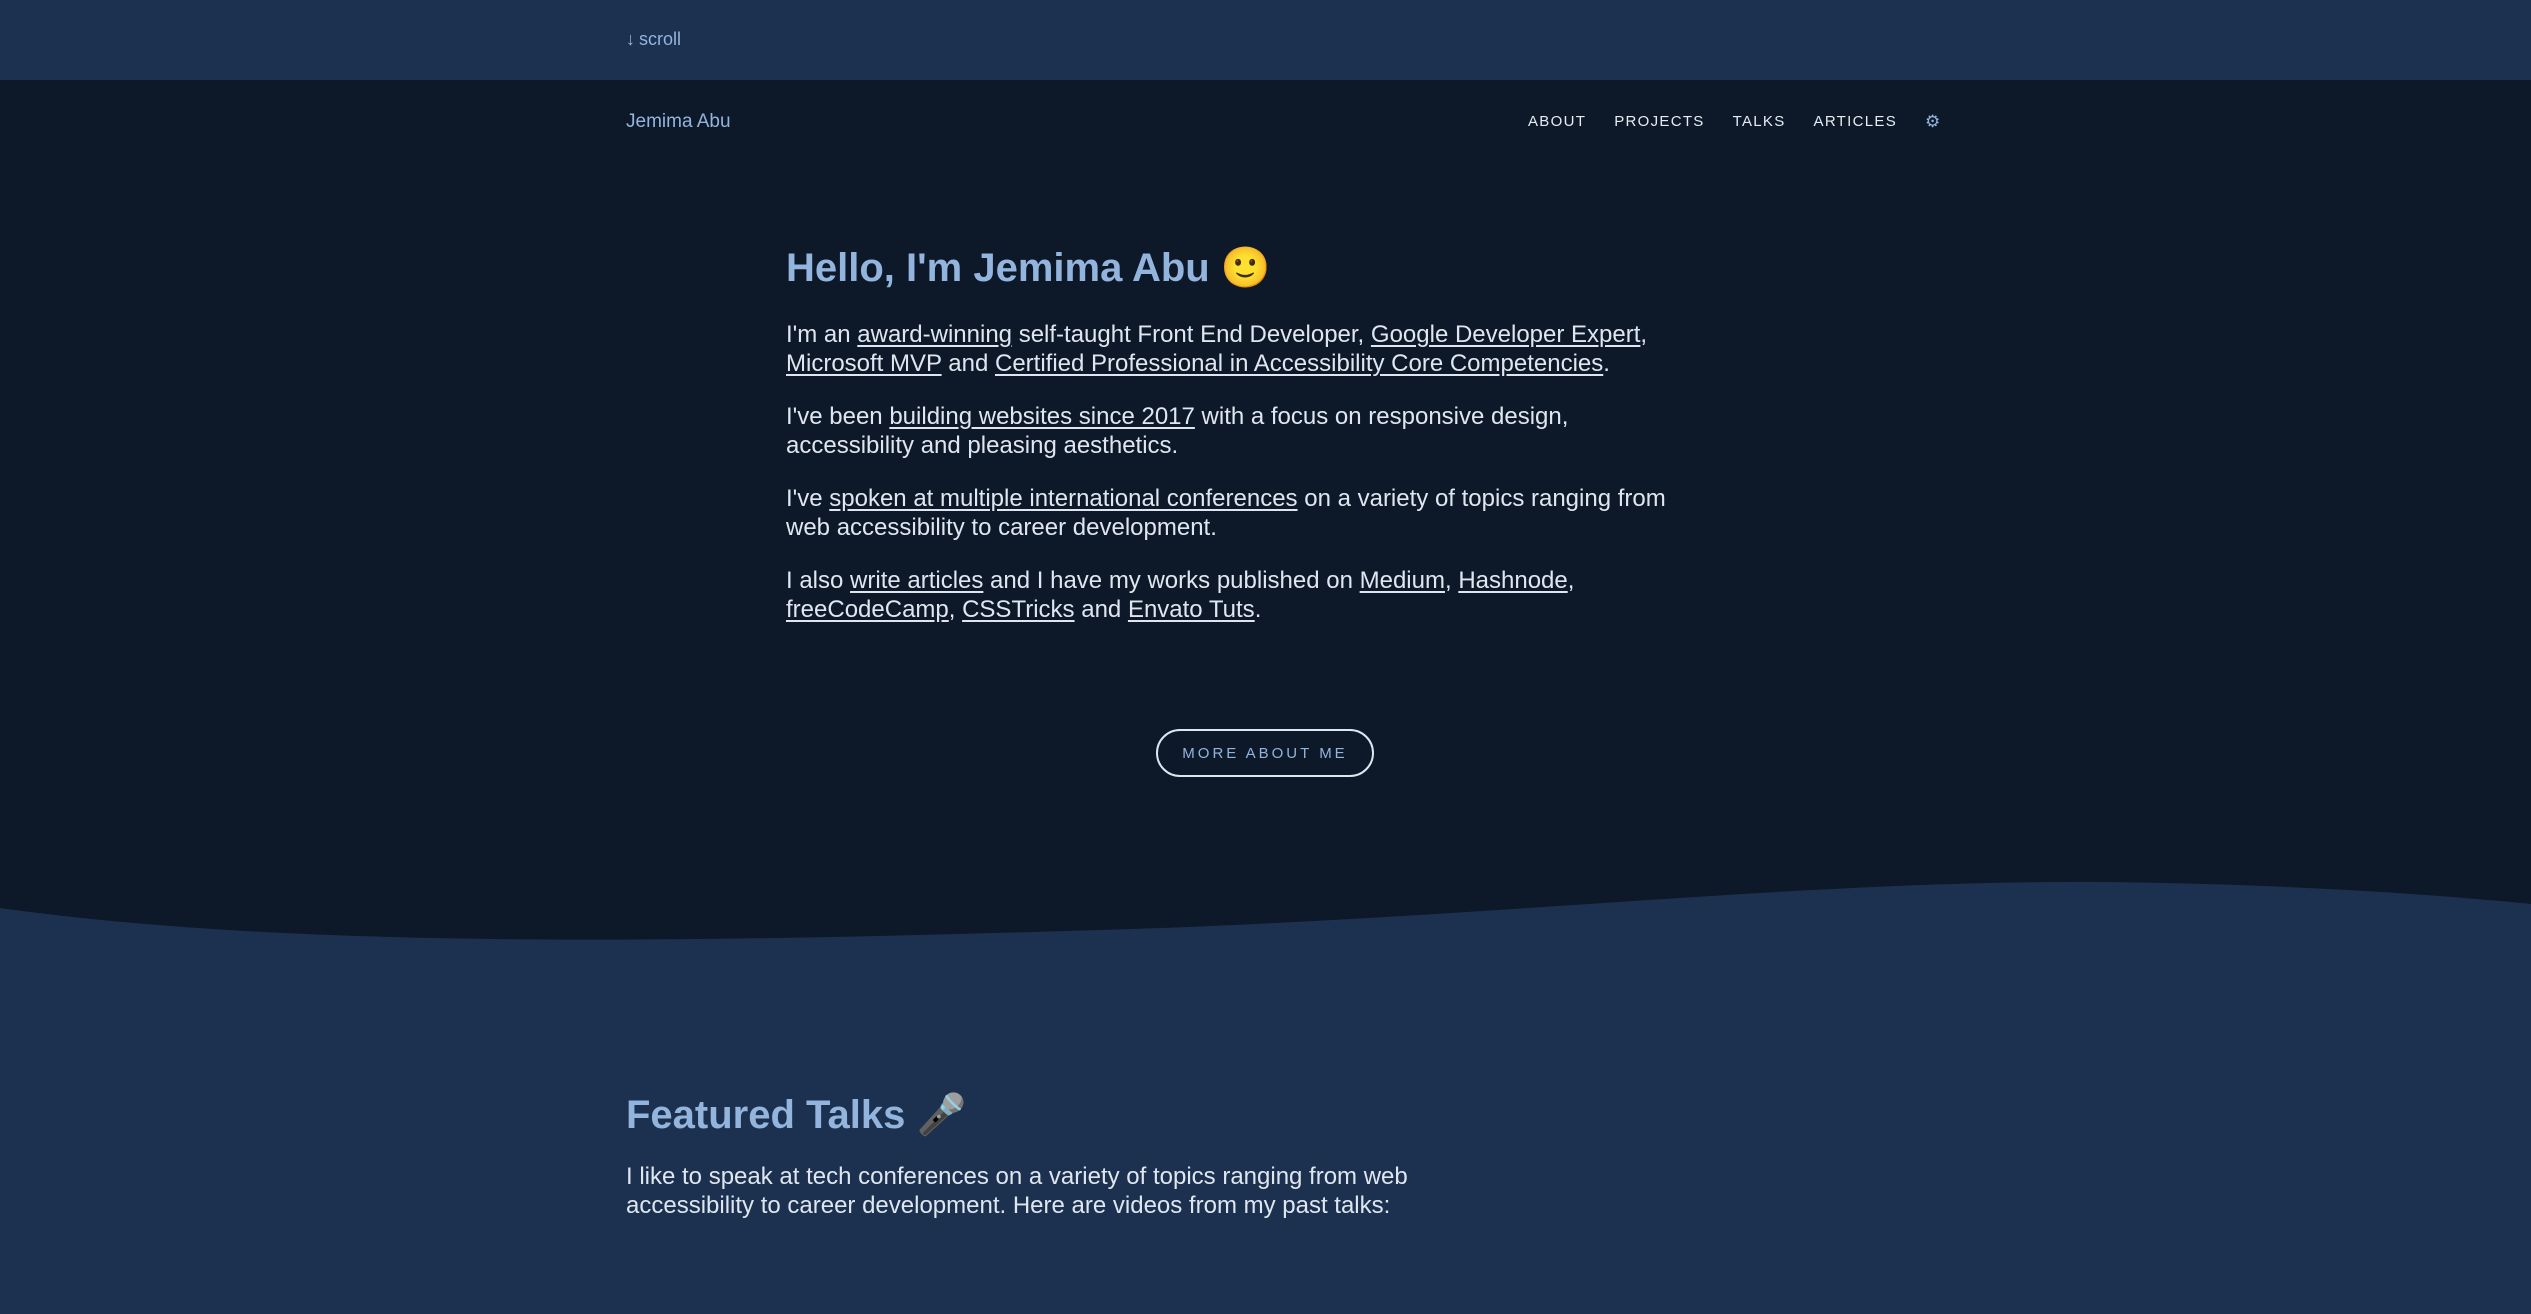 Image resolution: width=2531 pixels, height=1314 pixels. Describe the element at coordinates (867, 609) in the screenshot. I see `link-freecodecamp: freeCodeCamp` at that location.